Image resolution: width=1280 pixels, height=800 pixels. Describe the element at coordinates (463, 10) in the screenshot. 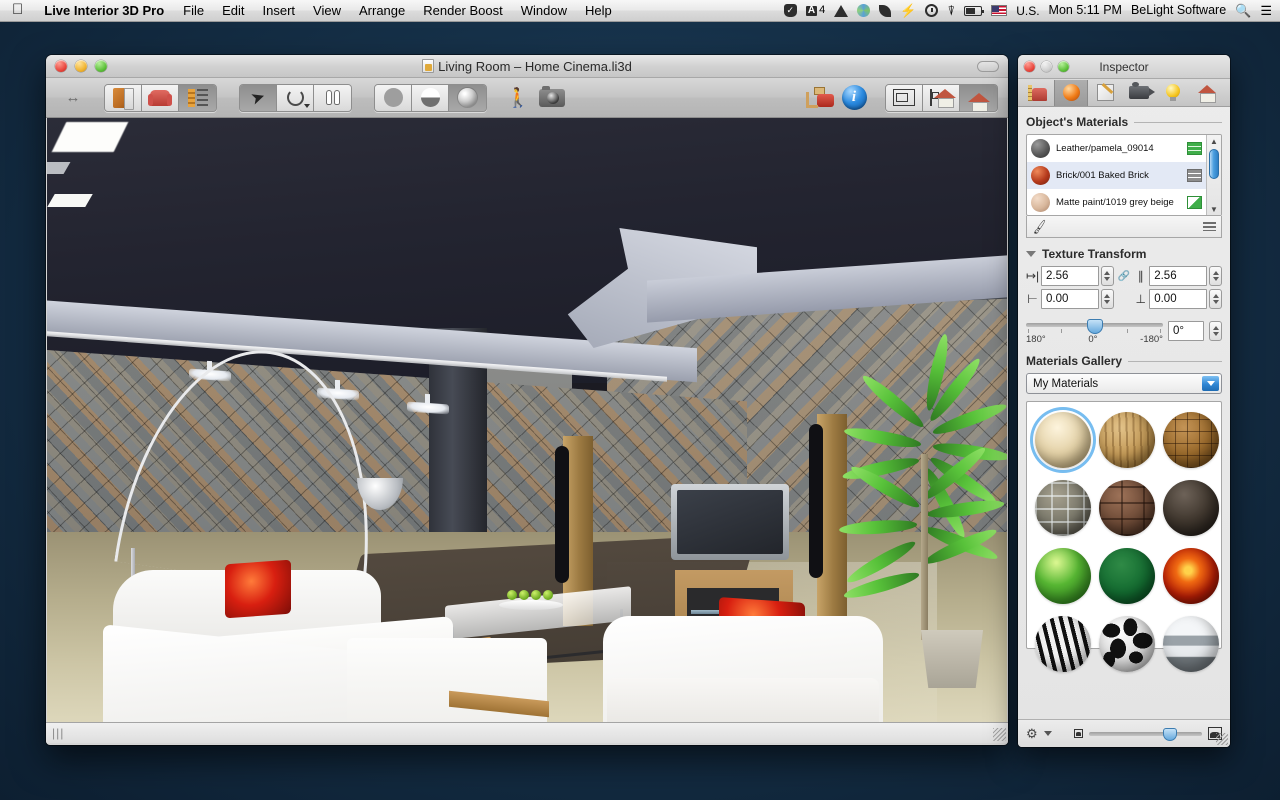

I see `menu-item-render-boost: Render Boost` at that location.